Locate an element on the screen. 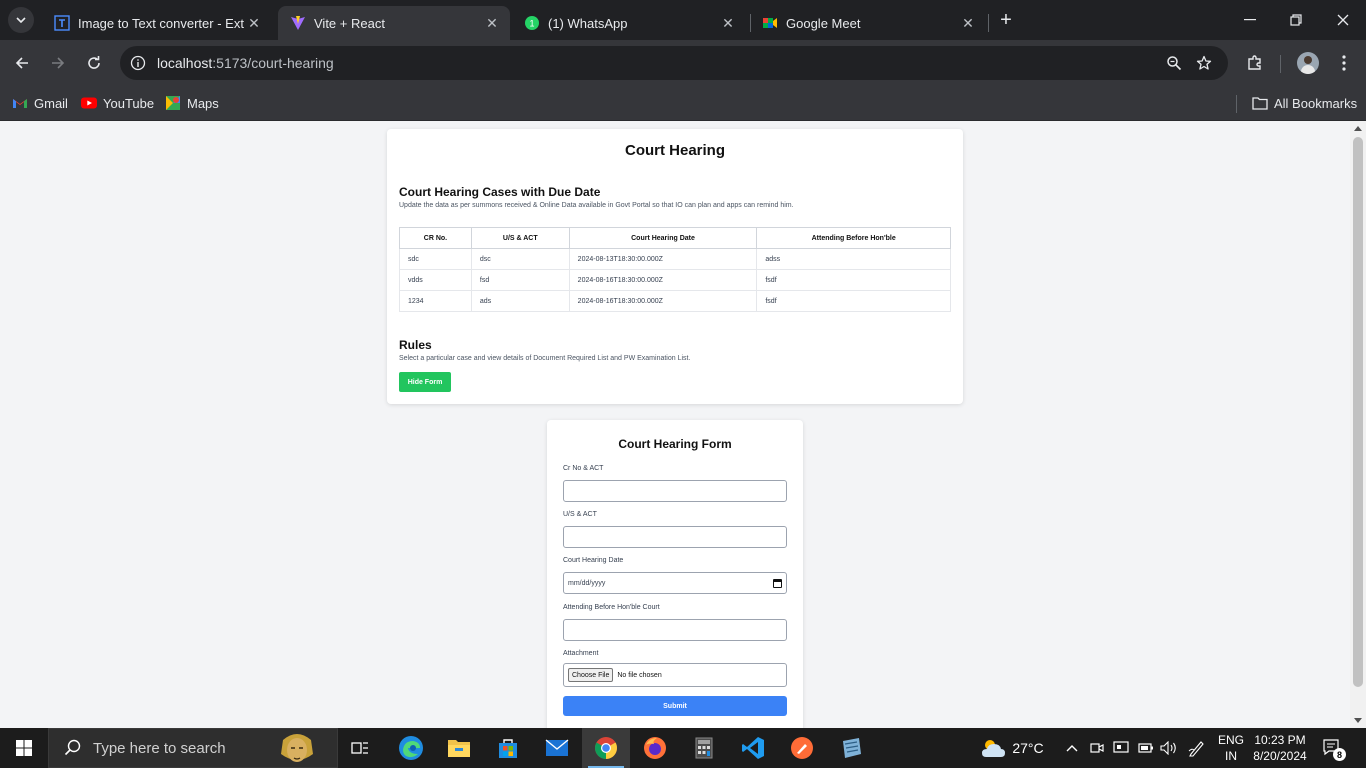 Image resolution: width=1366 pixels, height=768 pixels. bookmark-star-icon is located at coordinates (1204, 63).